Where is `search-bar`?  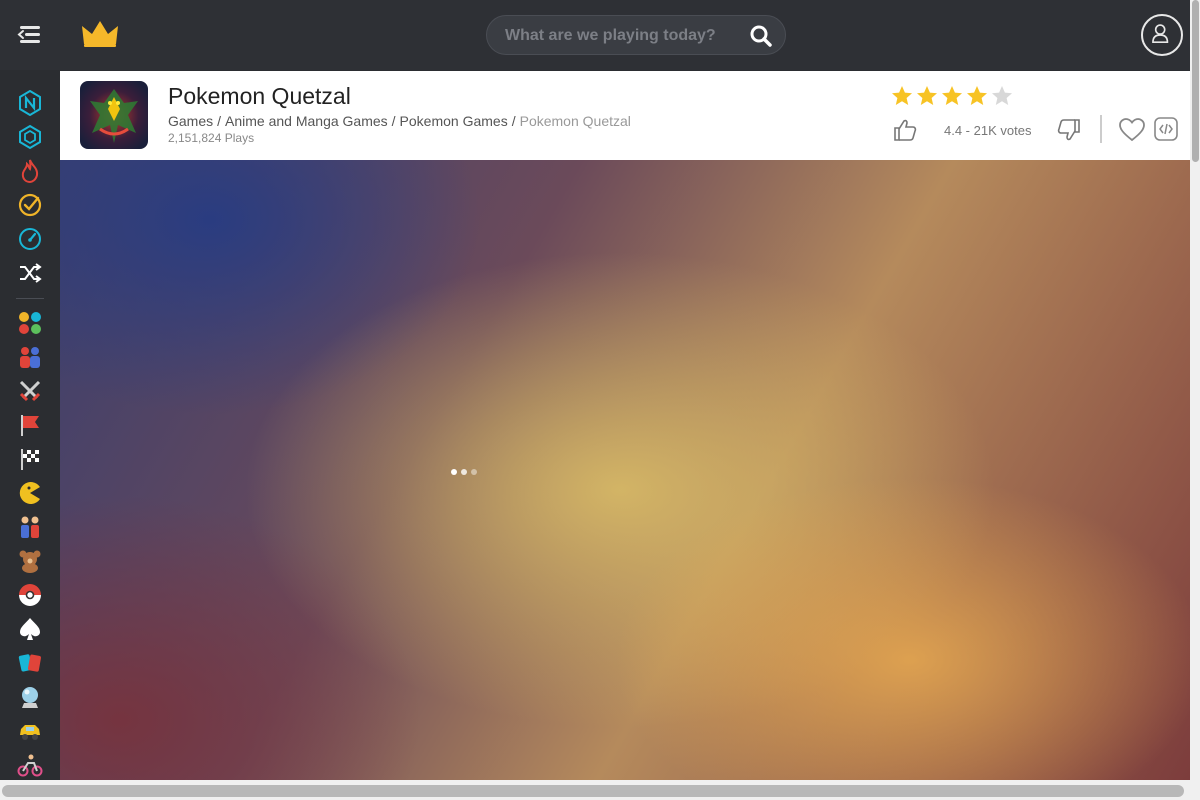
search-bar is located at coordinates (636, 35).